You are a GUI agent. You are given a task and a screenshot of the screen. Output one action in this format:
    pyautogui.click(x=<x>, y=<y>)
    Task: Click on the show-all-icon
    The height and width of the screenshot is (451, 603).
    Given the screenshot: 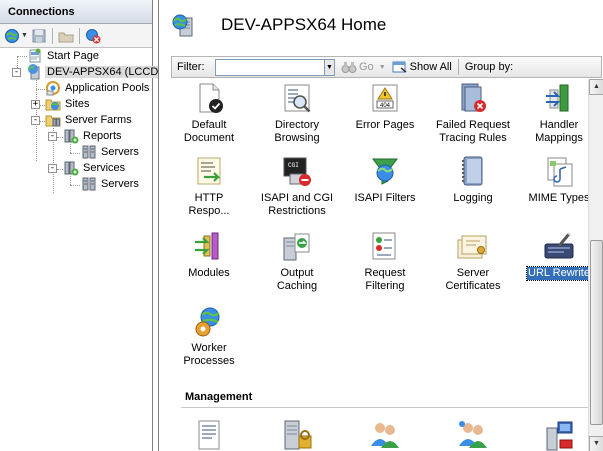 What is the action you would take?
    pyautogui.click(x=400, y=67)
    